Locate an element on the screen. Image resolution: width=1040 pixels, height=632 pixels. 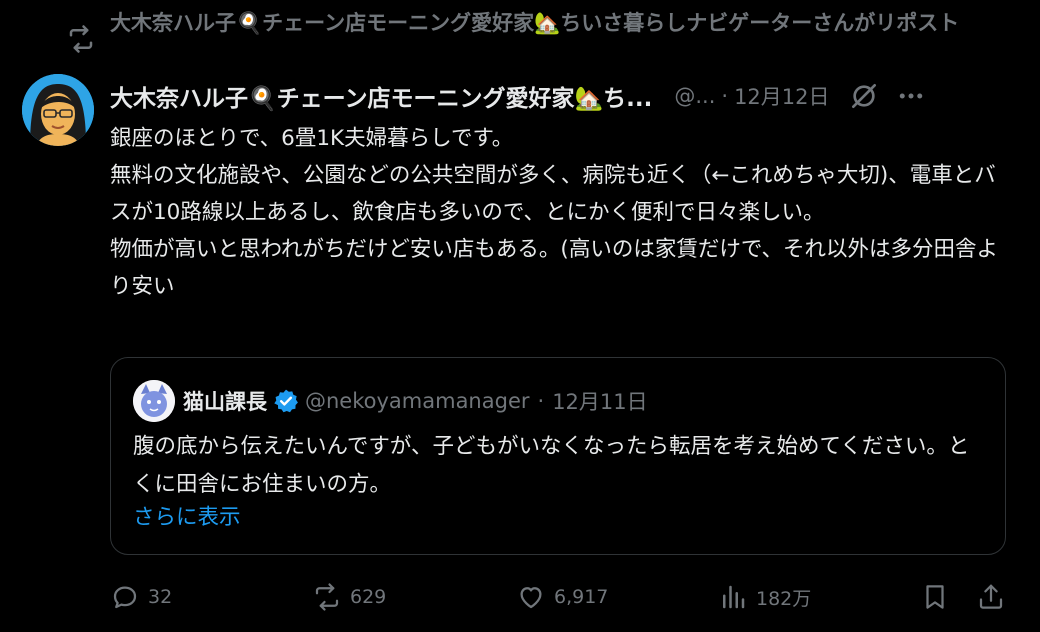
grok-icon is located at coordinates (864, 96).